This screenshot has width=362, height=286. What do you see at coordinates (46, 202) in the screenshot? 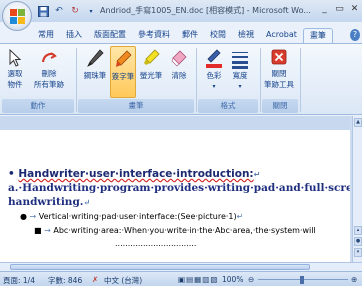
I see `subheading-text: handwriting.` at bounding box center [46, 202].